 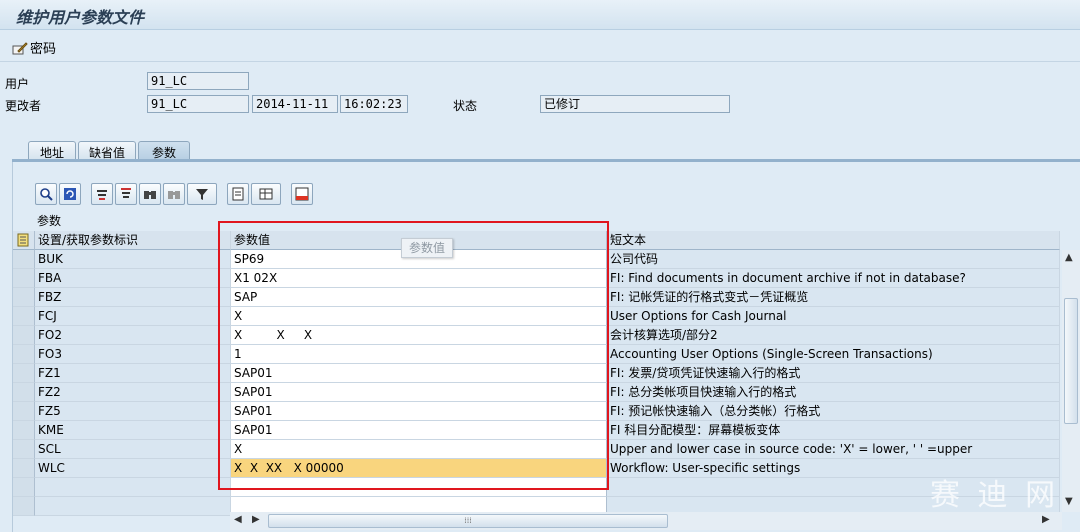 I want to click on short-text-cell: 公司代码, so click(x=833, y=259).